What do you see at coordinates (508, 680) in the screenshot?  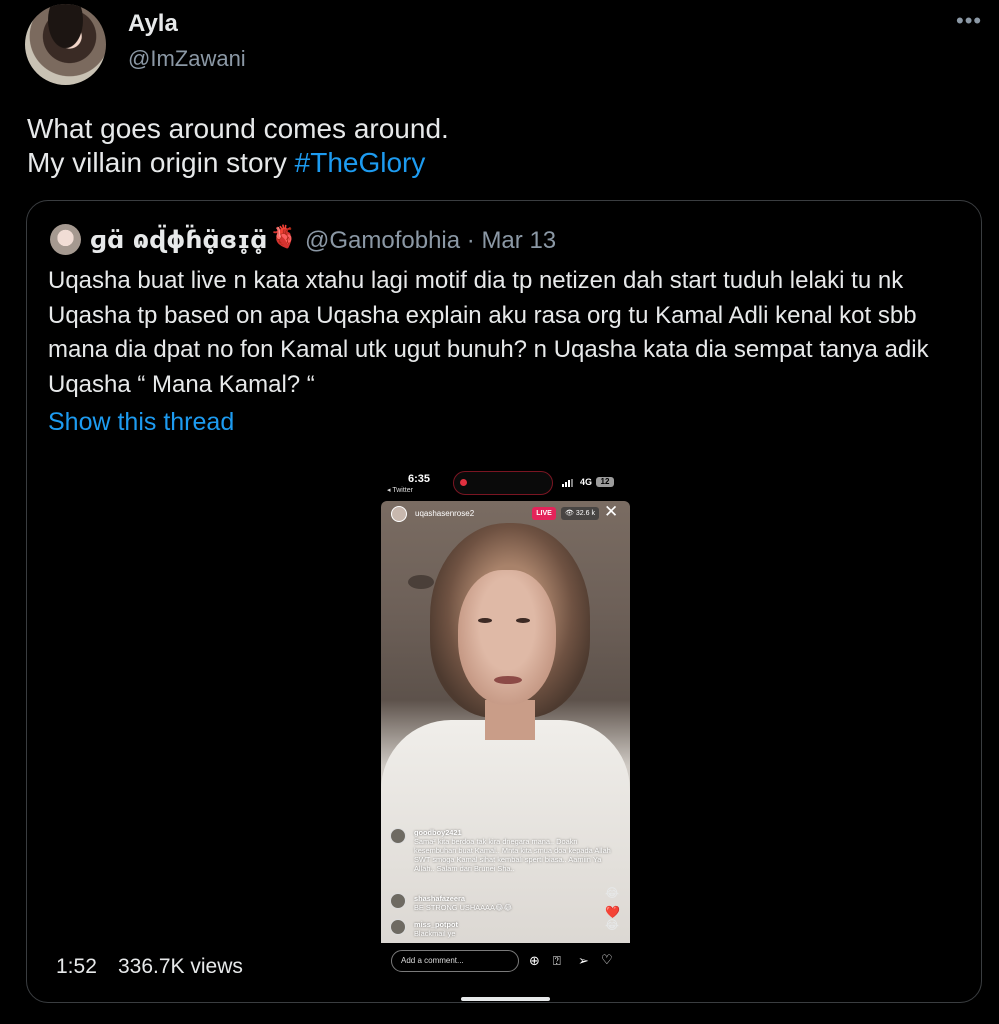 I see `mouth-shape` at bounding box center [508, 680].